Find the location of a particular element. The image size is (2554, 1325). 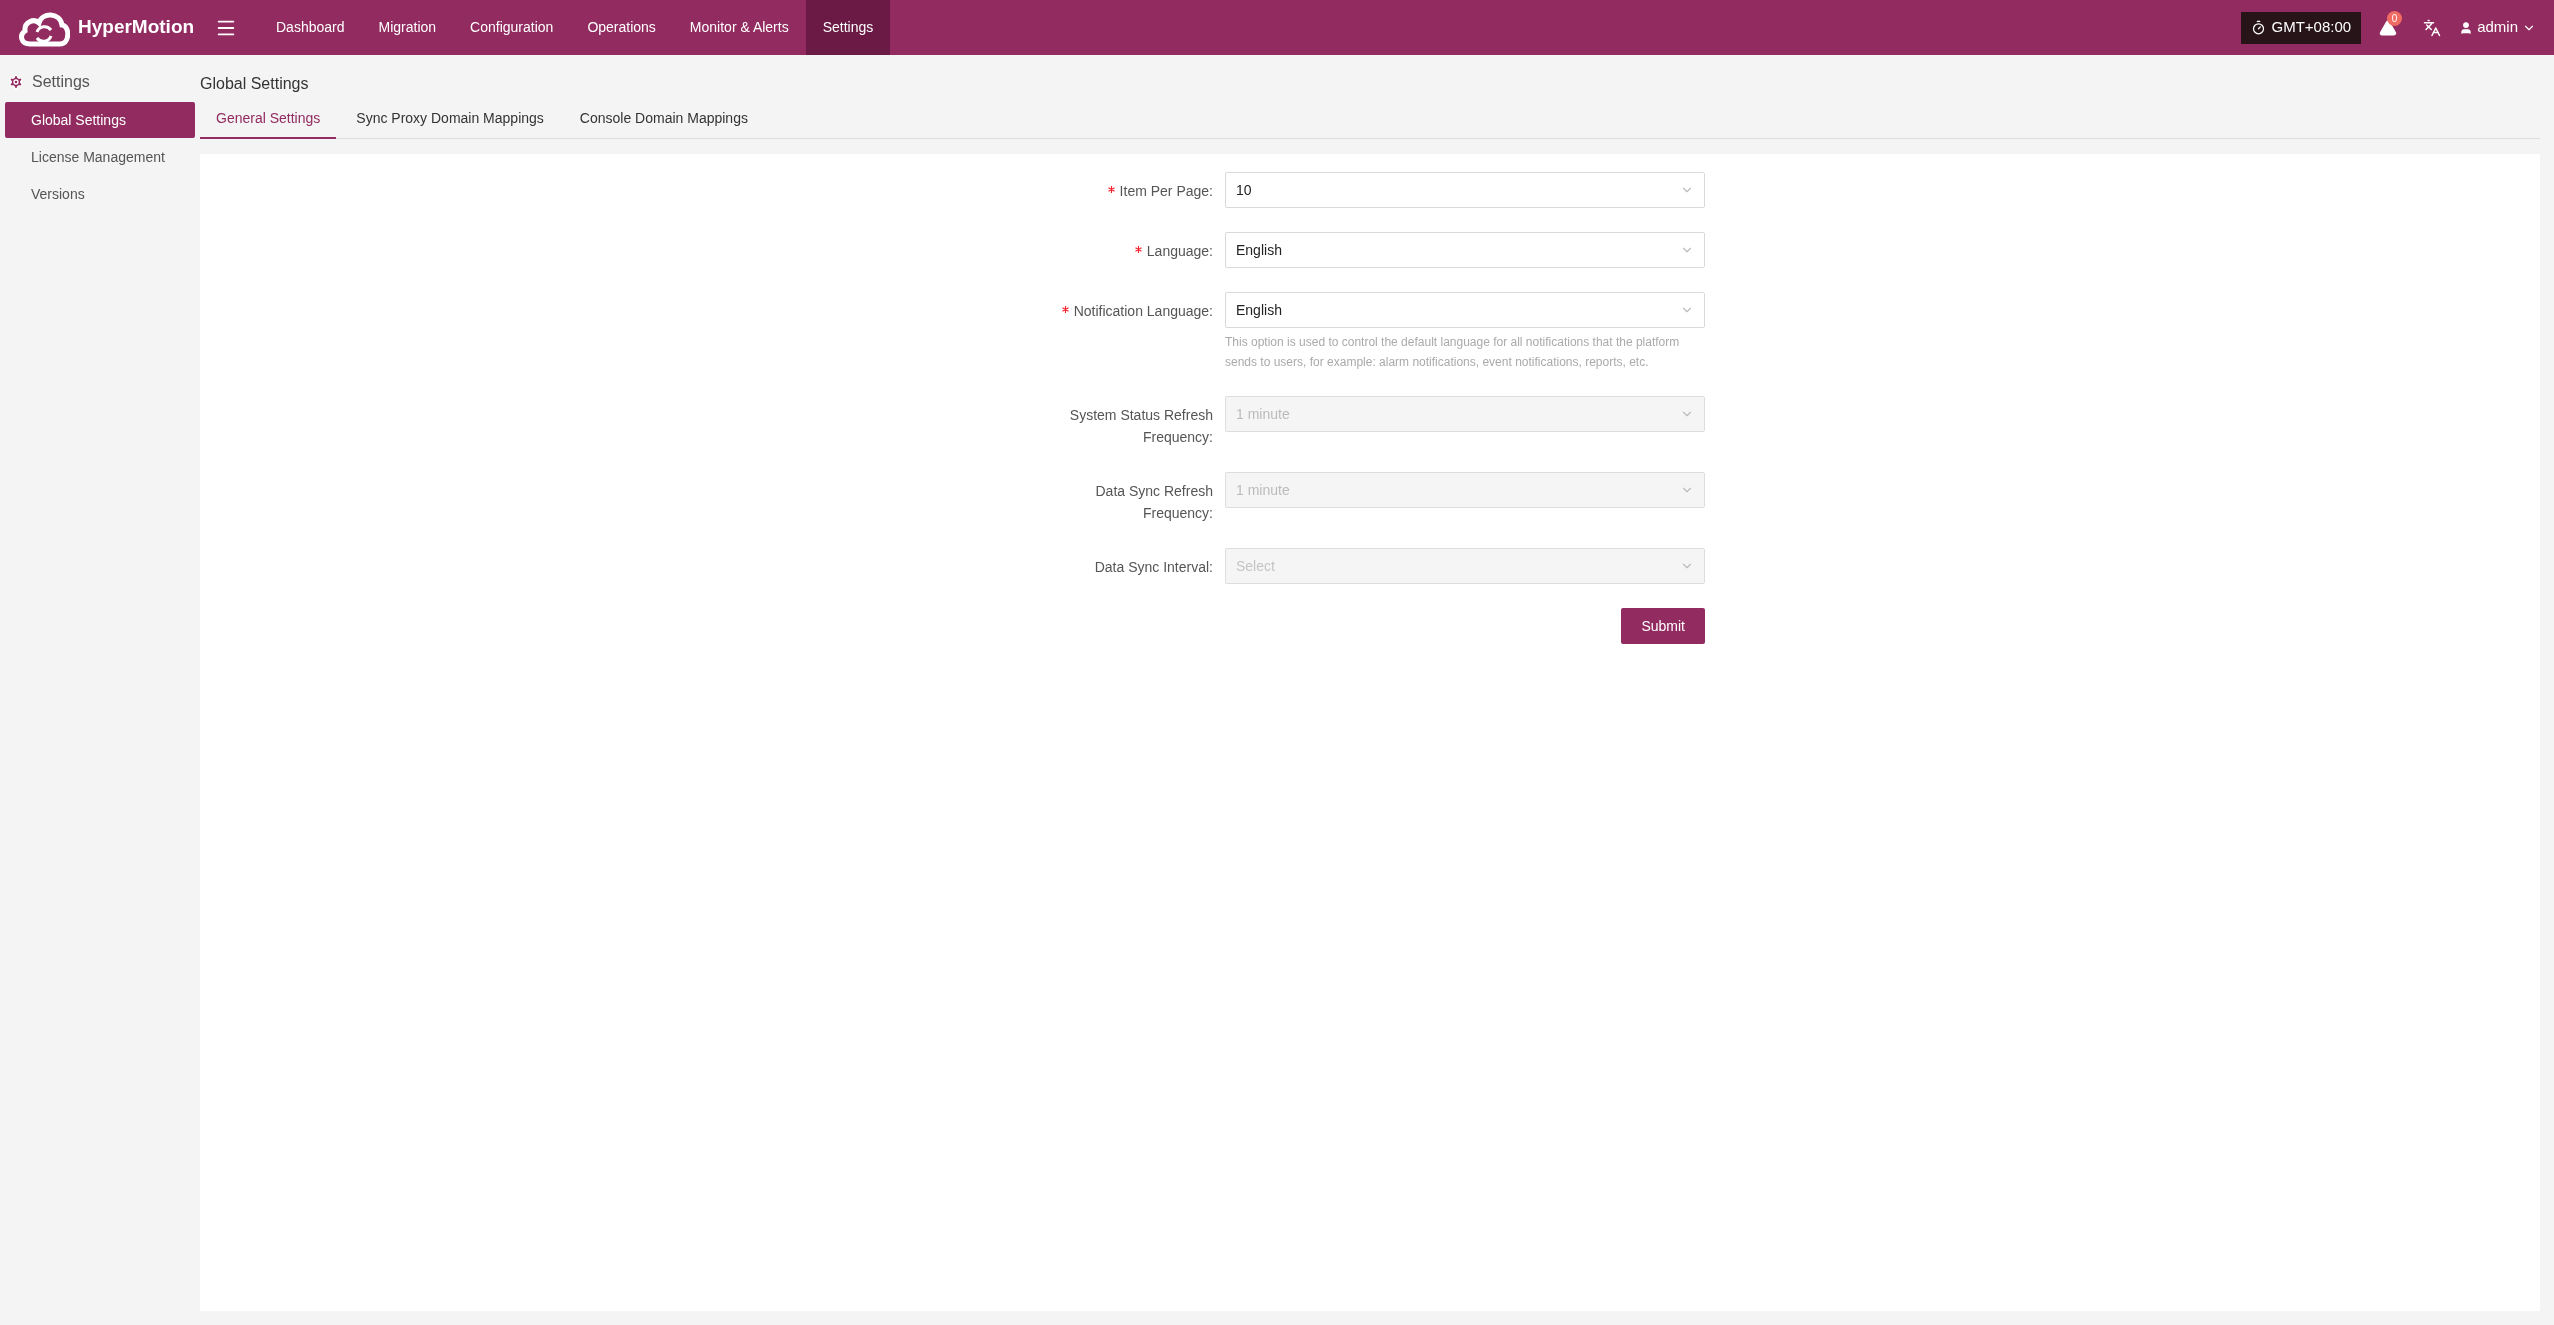

nav-item: Operations is located at coordinates (621, 27).